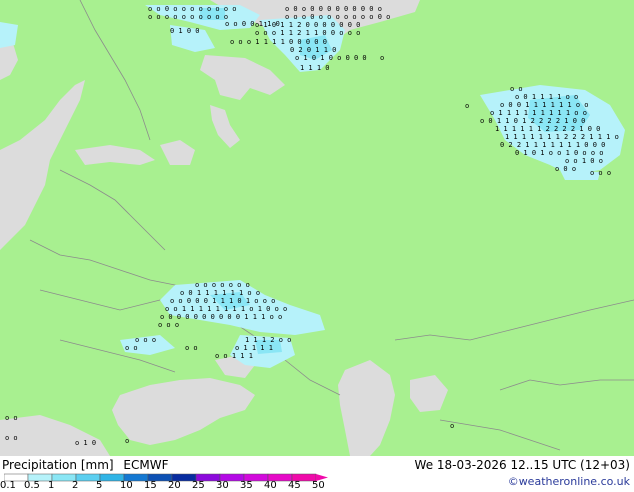 Image resolution: width=634 pixels, height=492 pixels. What do you see at coordinates (234, 356) in the screenshot?
I see `svg-text: o o 1 1 1` at bounding box center [234, 356].